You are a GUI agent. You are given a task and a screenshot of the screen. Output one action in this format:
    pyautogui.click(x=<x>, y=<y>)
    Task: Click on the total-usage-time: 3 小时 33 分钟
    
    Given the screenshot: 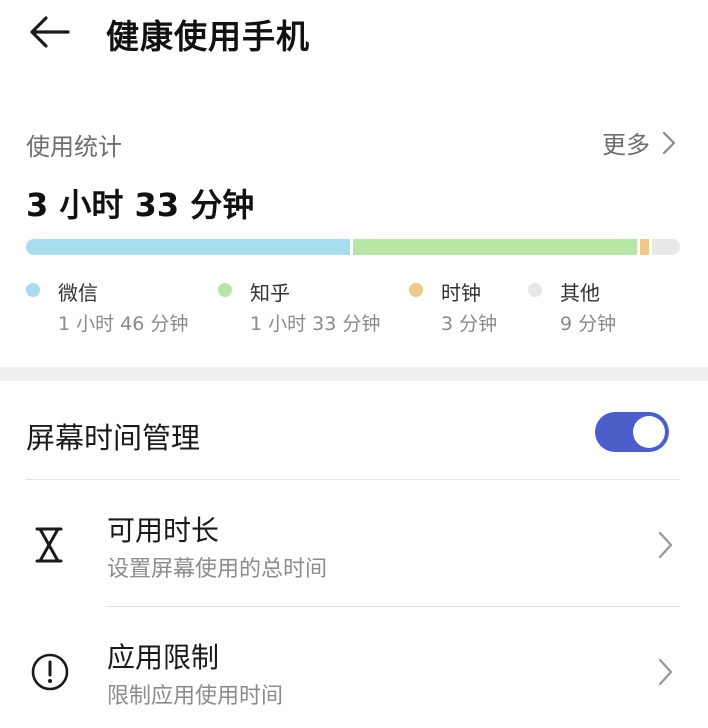 What is the action you would take?
    pyautogui.click(x=140, y=205)
    